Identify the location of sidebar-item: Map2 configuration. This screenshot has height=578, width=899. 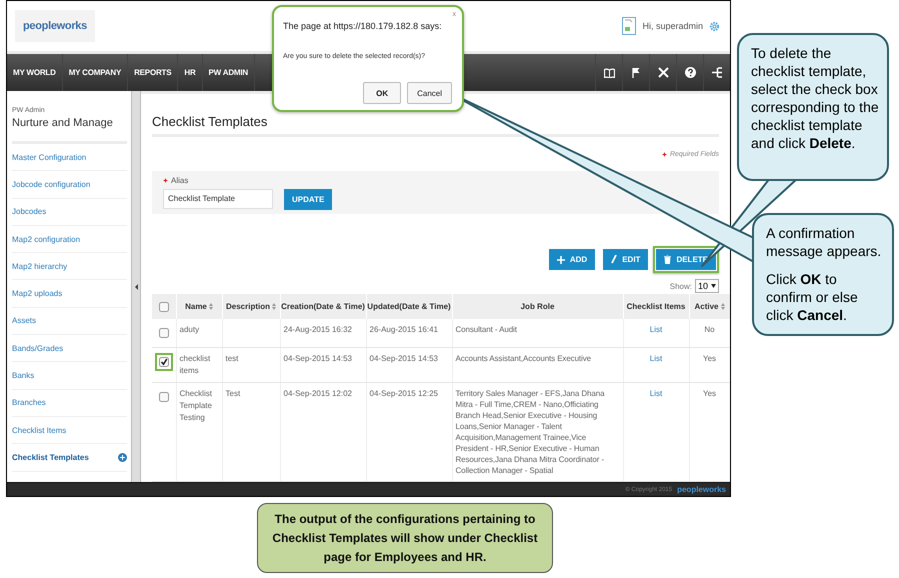
(69, 240).